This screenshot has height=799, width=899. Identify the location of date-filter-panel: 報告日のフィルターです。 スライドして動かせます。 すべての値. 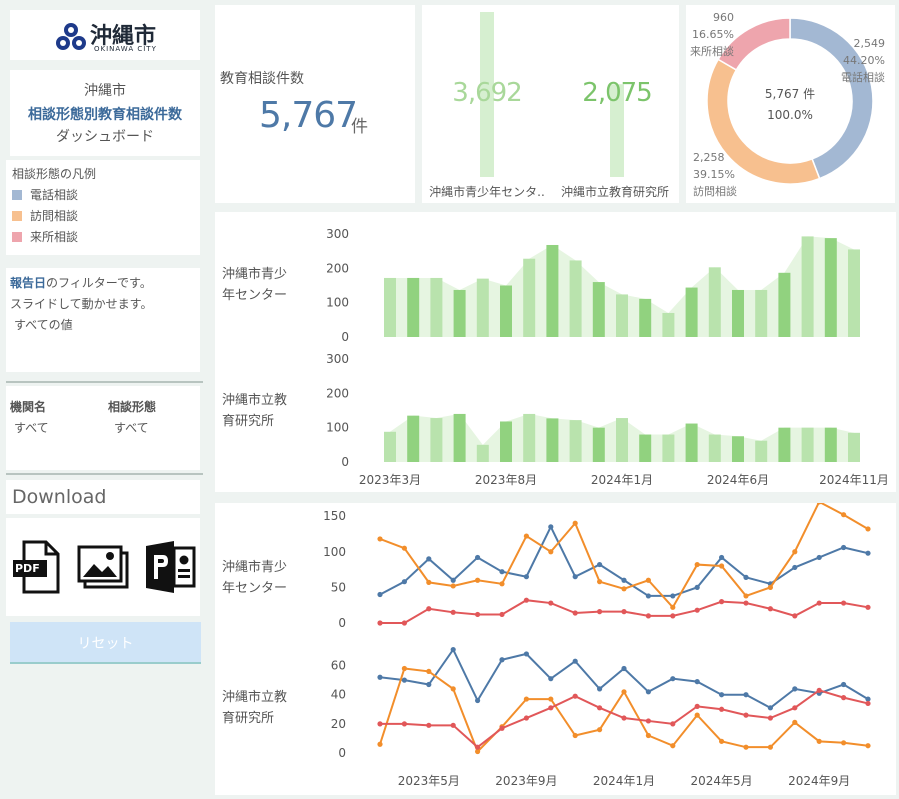
(103, 320).